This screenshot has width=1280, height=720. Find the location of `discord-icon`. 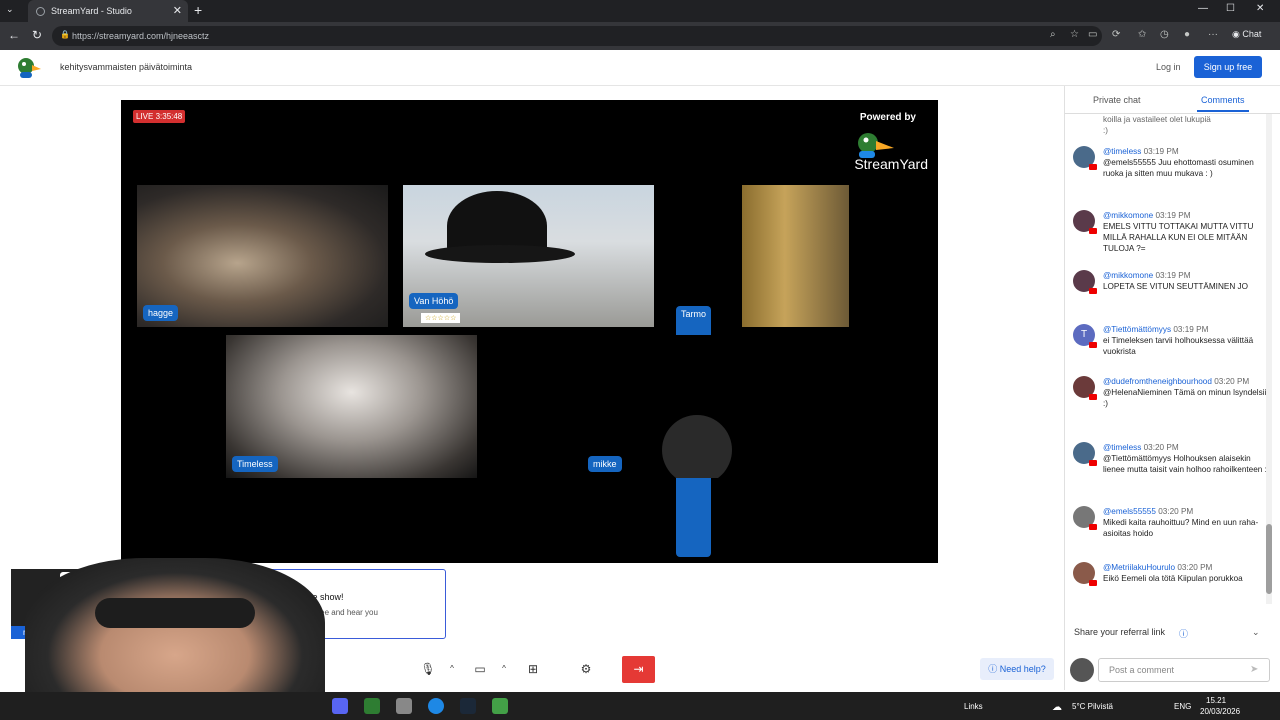

discord-icon is located at coordinates (340, 706).